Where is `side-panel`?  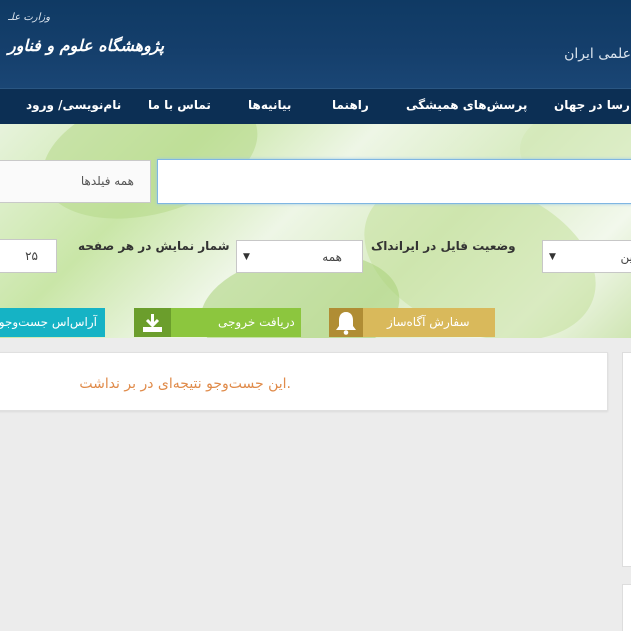 side-panel is located at coordinates (626, 459).